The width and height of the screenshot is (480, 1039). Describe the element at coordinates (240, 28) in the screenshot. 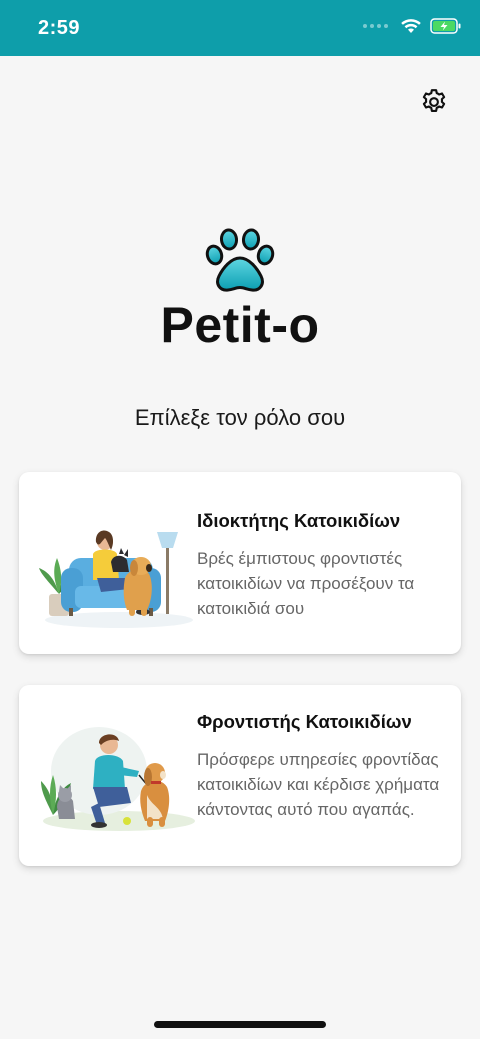

I see `status-bar: 2:59` at that location.